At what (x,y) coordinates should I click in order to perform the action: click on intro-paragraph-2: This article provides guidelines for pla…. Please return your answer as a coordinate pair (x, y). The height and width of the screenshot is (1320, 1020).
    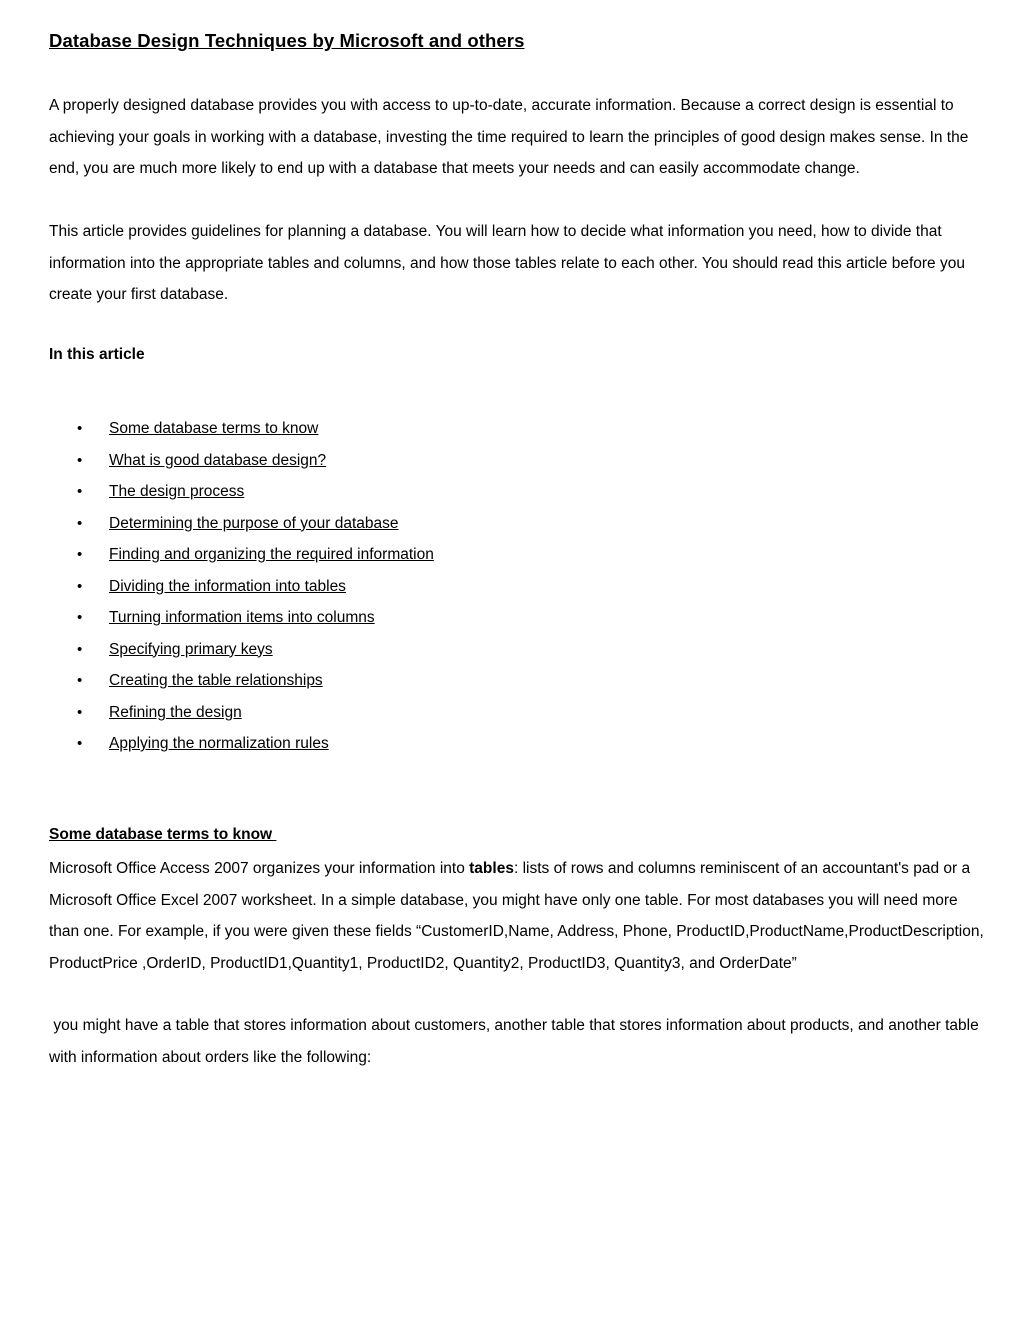
    Looking at the image, I should click on (507, 263).